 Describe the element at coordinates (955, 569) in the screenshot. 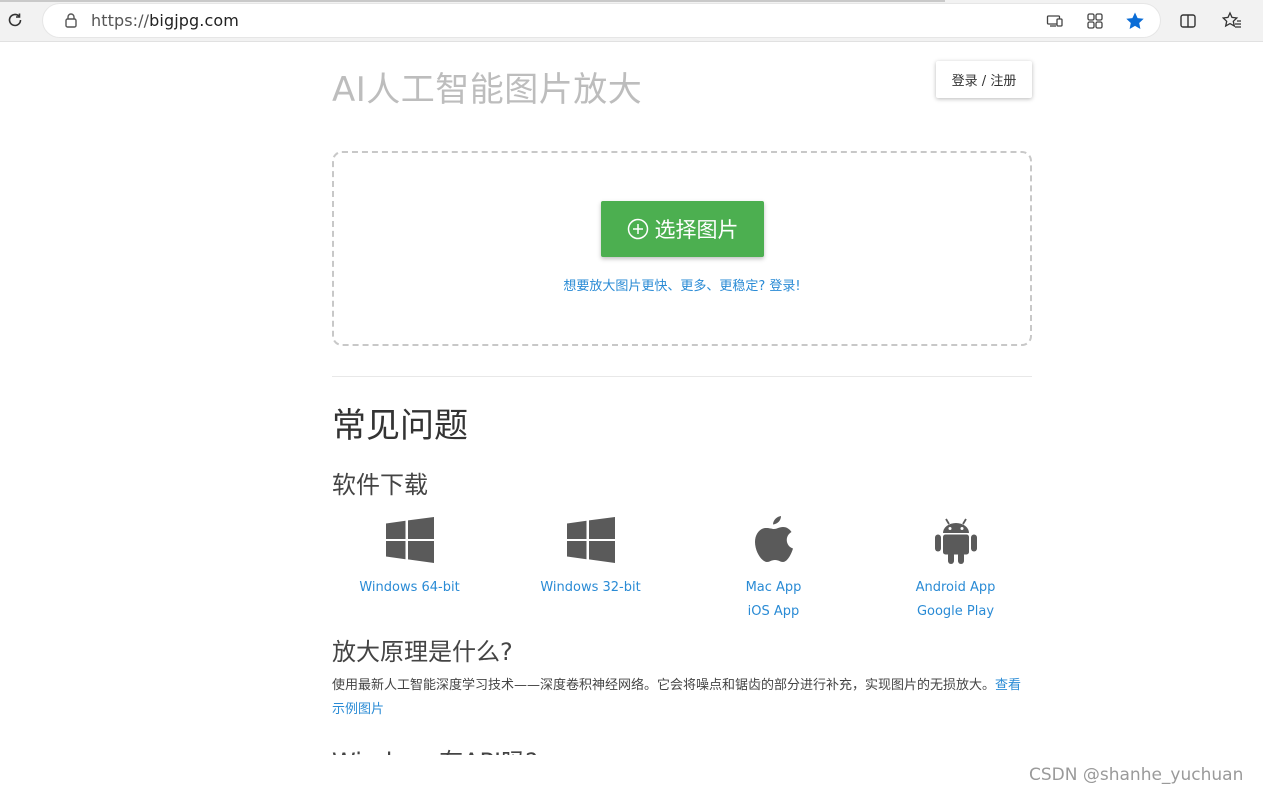

I see `download-android: Android App Google Play` at that location.